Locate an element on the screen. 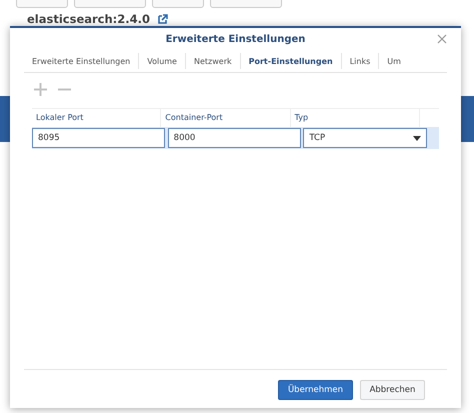 This screenshot has width=474, height=413. caret-icon is located at coordinates (417, 138).